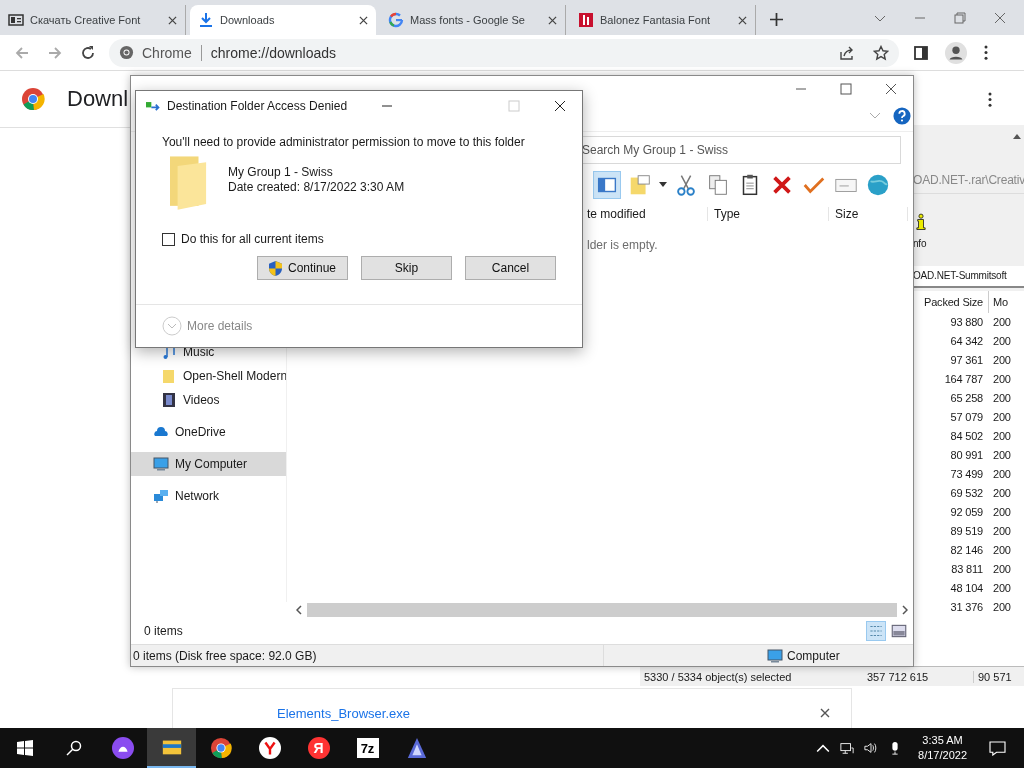  What do you see at coordinates (318, 748) in the screenshot?
I see `taskbar-app: Я` at bounding box center [318, 748].